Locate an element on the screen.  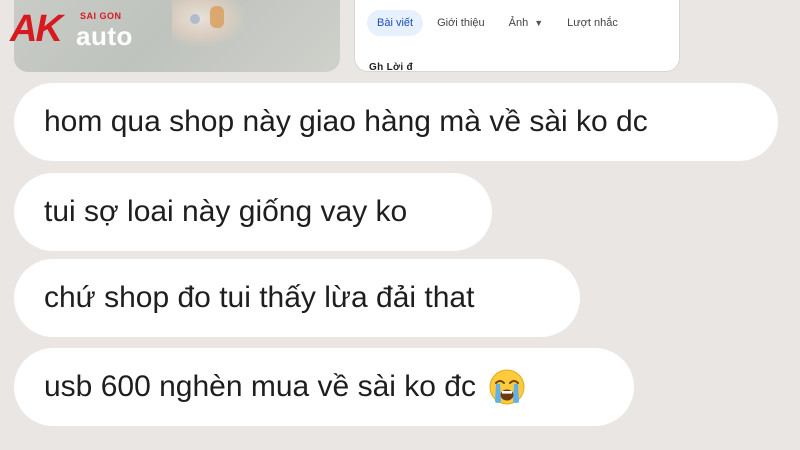
tab-label: Bài viết is located at coordinates (395, 23).